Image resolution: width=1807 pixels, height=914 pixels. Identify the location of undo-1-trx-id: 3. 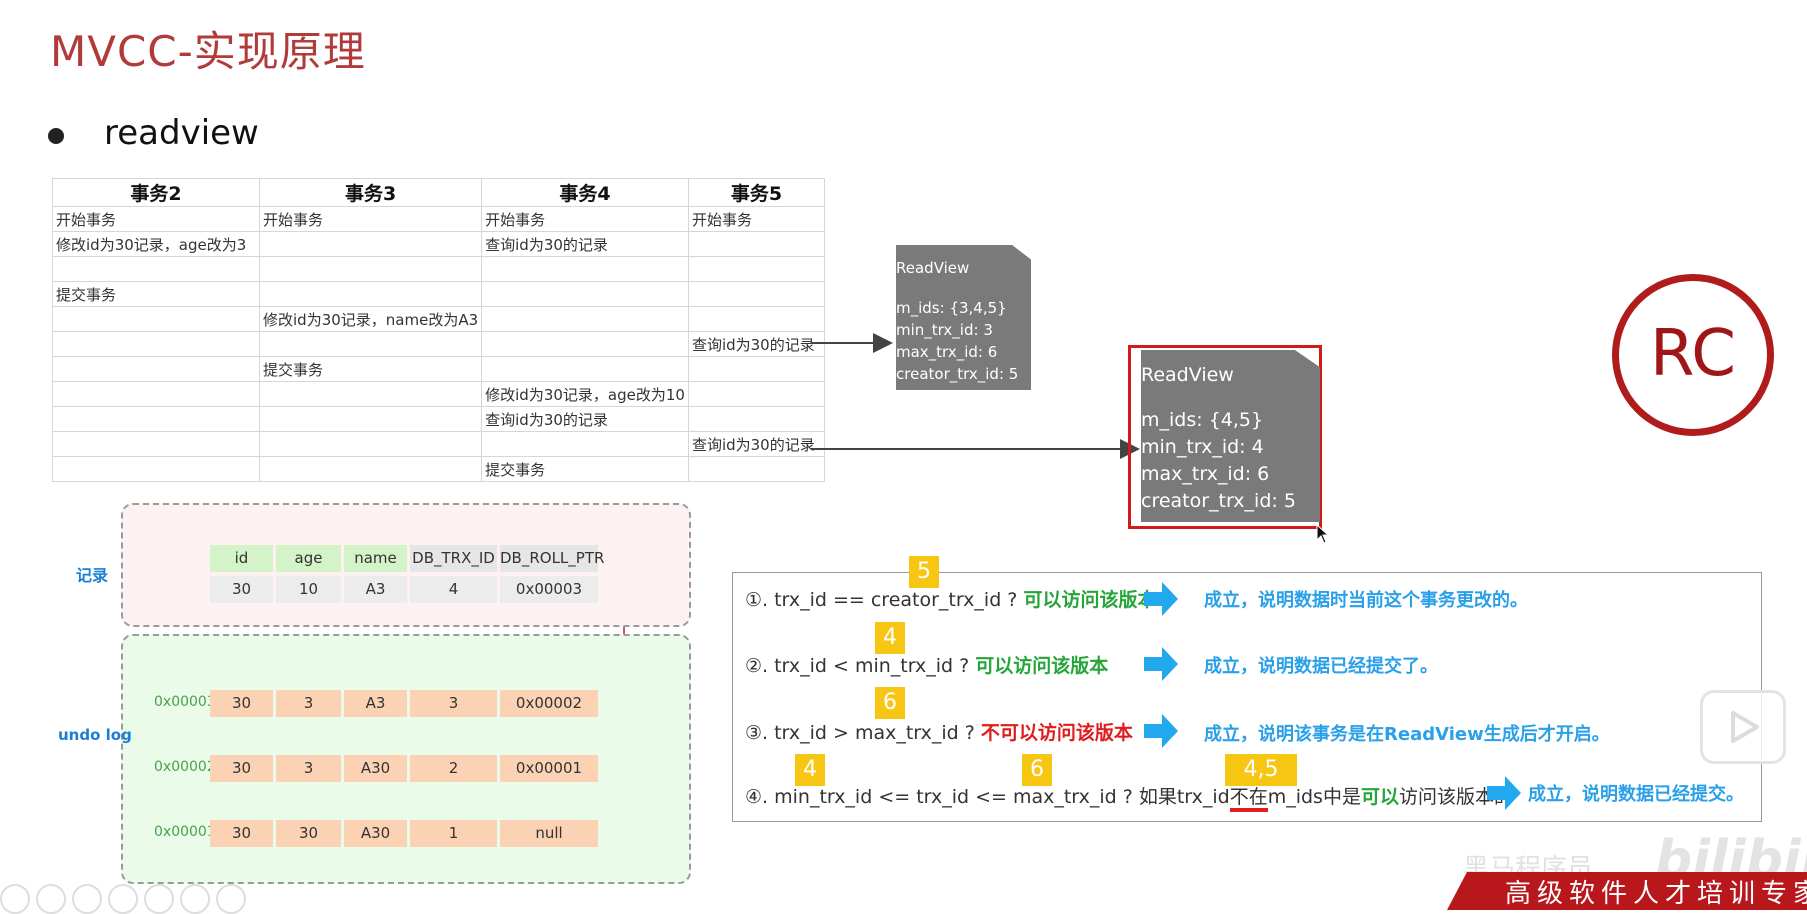
(453, 703).